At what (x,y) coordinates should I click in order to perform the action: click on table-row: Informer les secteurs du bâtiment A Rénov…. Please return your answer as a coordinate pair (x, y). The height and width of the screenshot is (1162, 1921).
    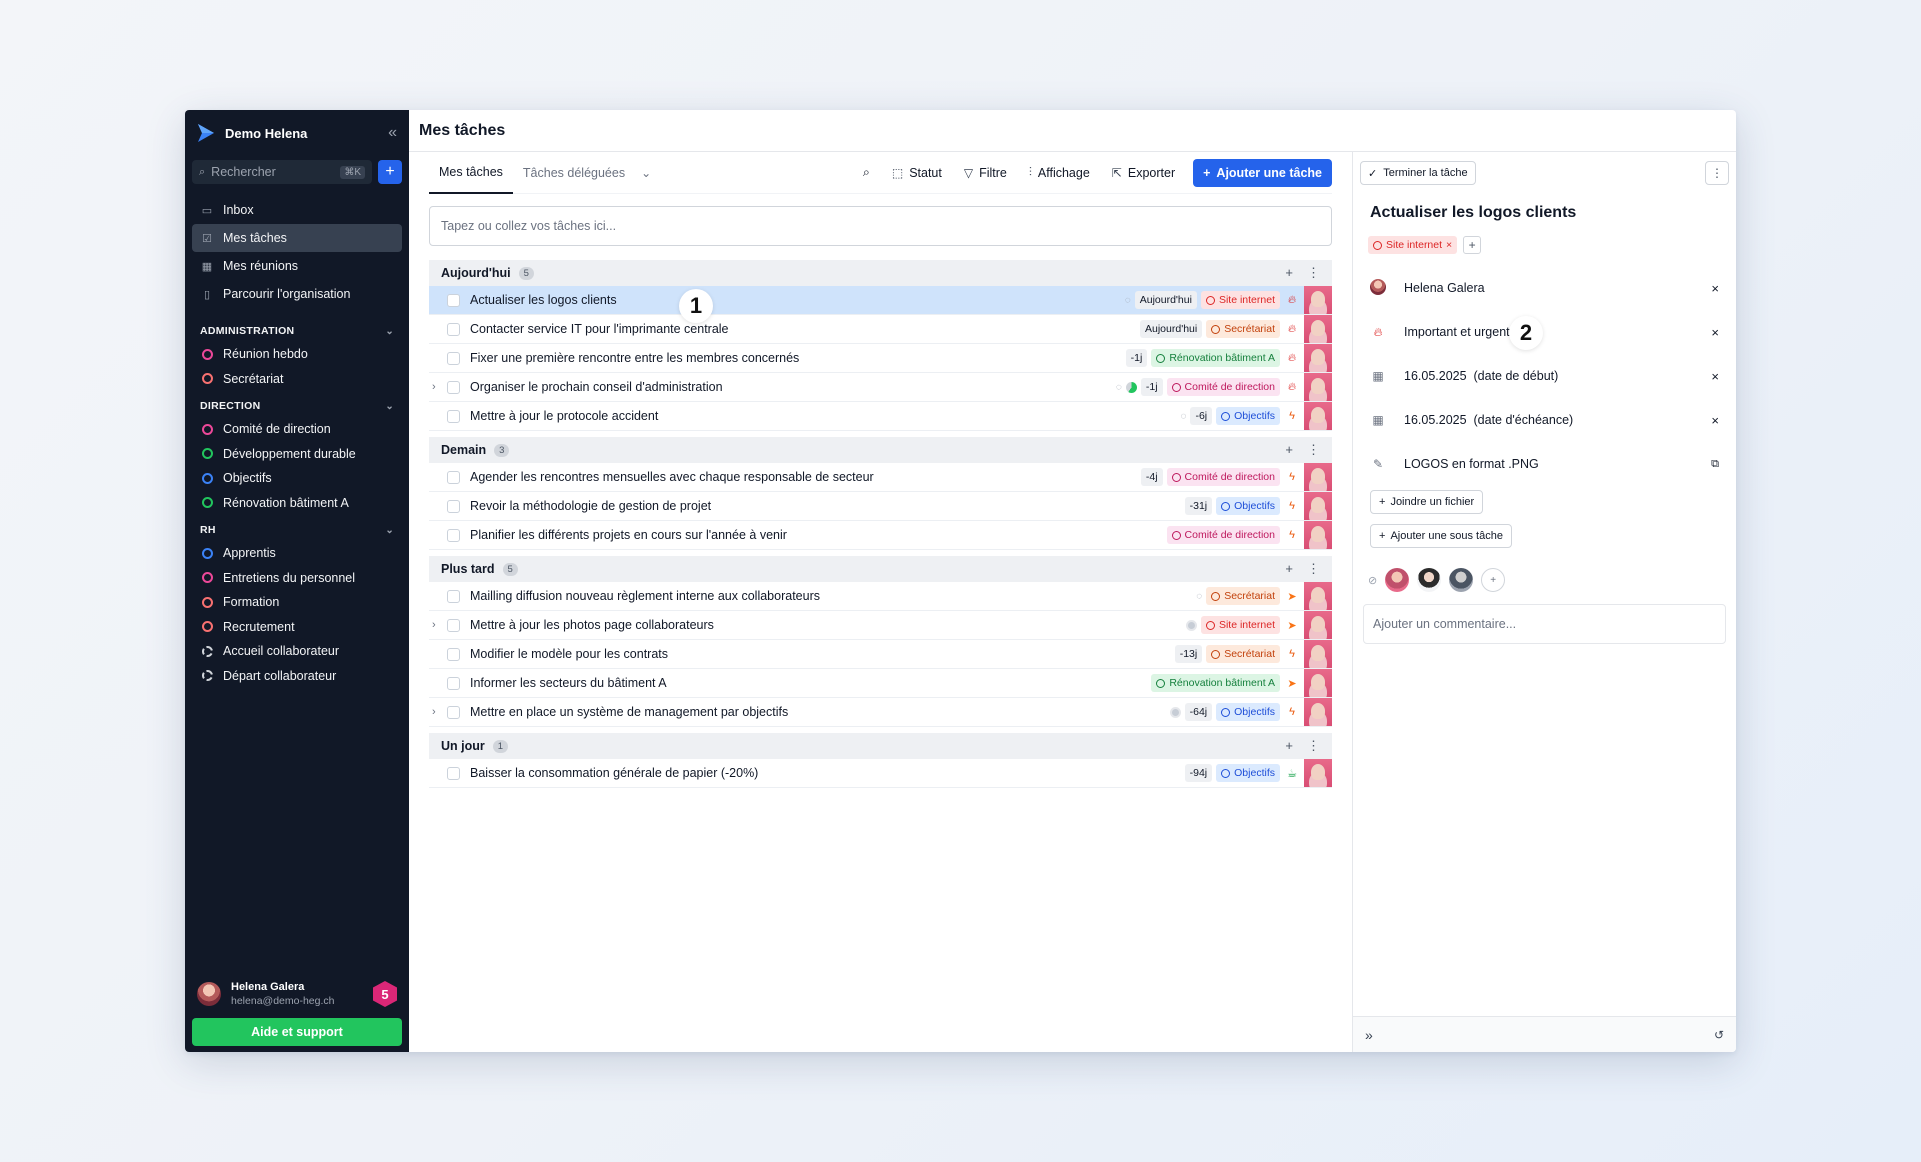
    Looking at the image, I should click on (880, 683).